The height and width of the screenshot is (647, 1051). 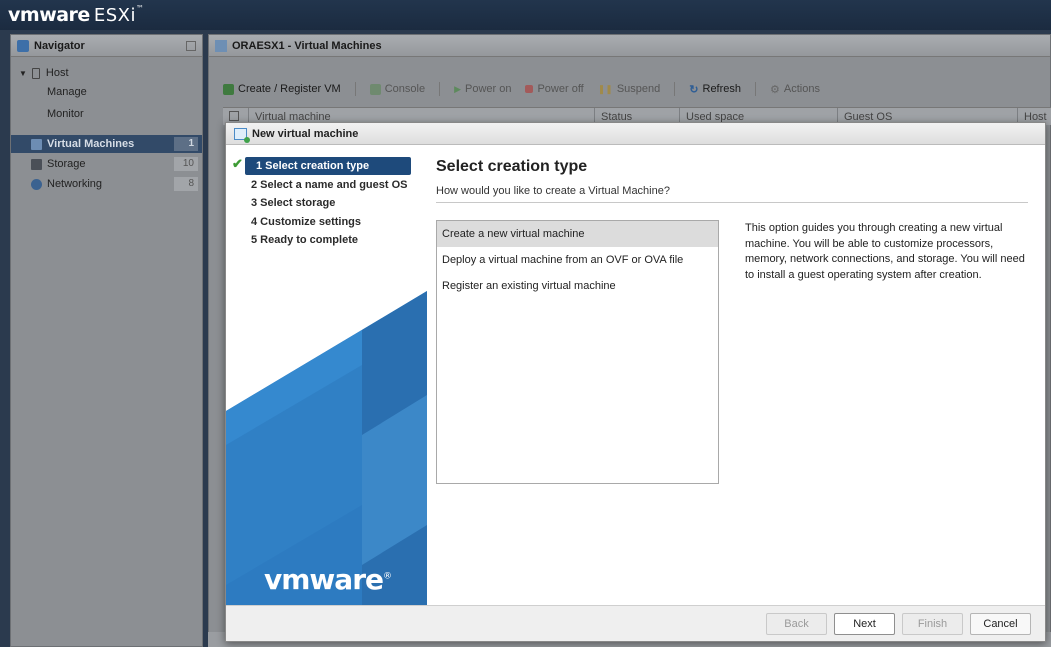 What do you see at coordinates (635, 134) in the screenshot?
I see `wizard-title-bar: New virtual machine` at bounding box center [635, 134].